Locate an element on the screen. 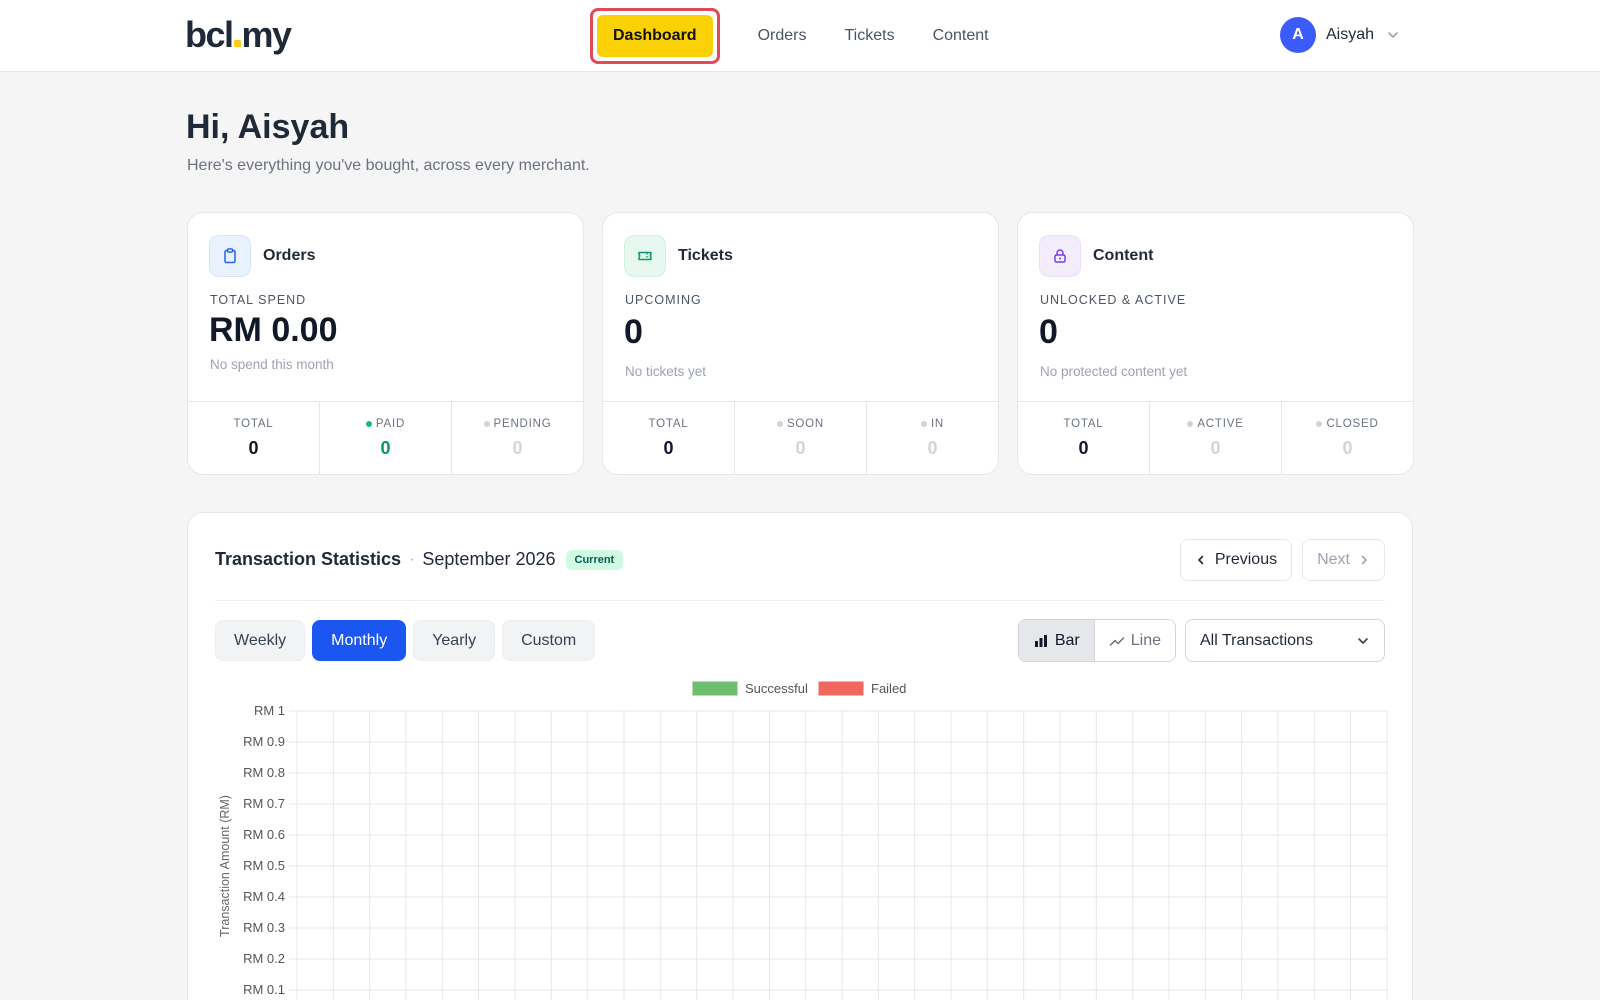 The height and width of the screenshot is (1000, 1600). y-tick-label: RM 0.5 is located at coordinates (264, 865).